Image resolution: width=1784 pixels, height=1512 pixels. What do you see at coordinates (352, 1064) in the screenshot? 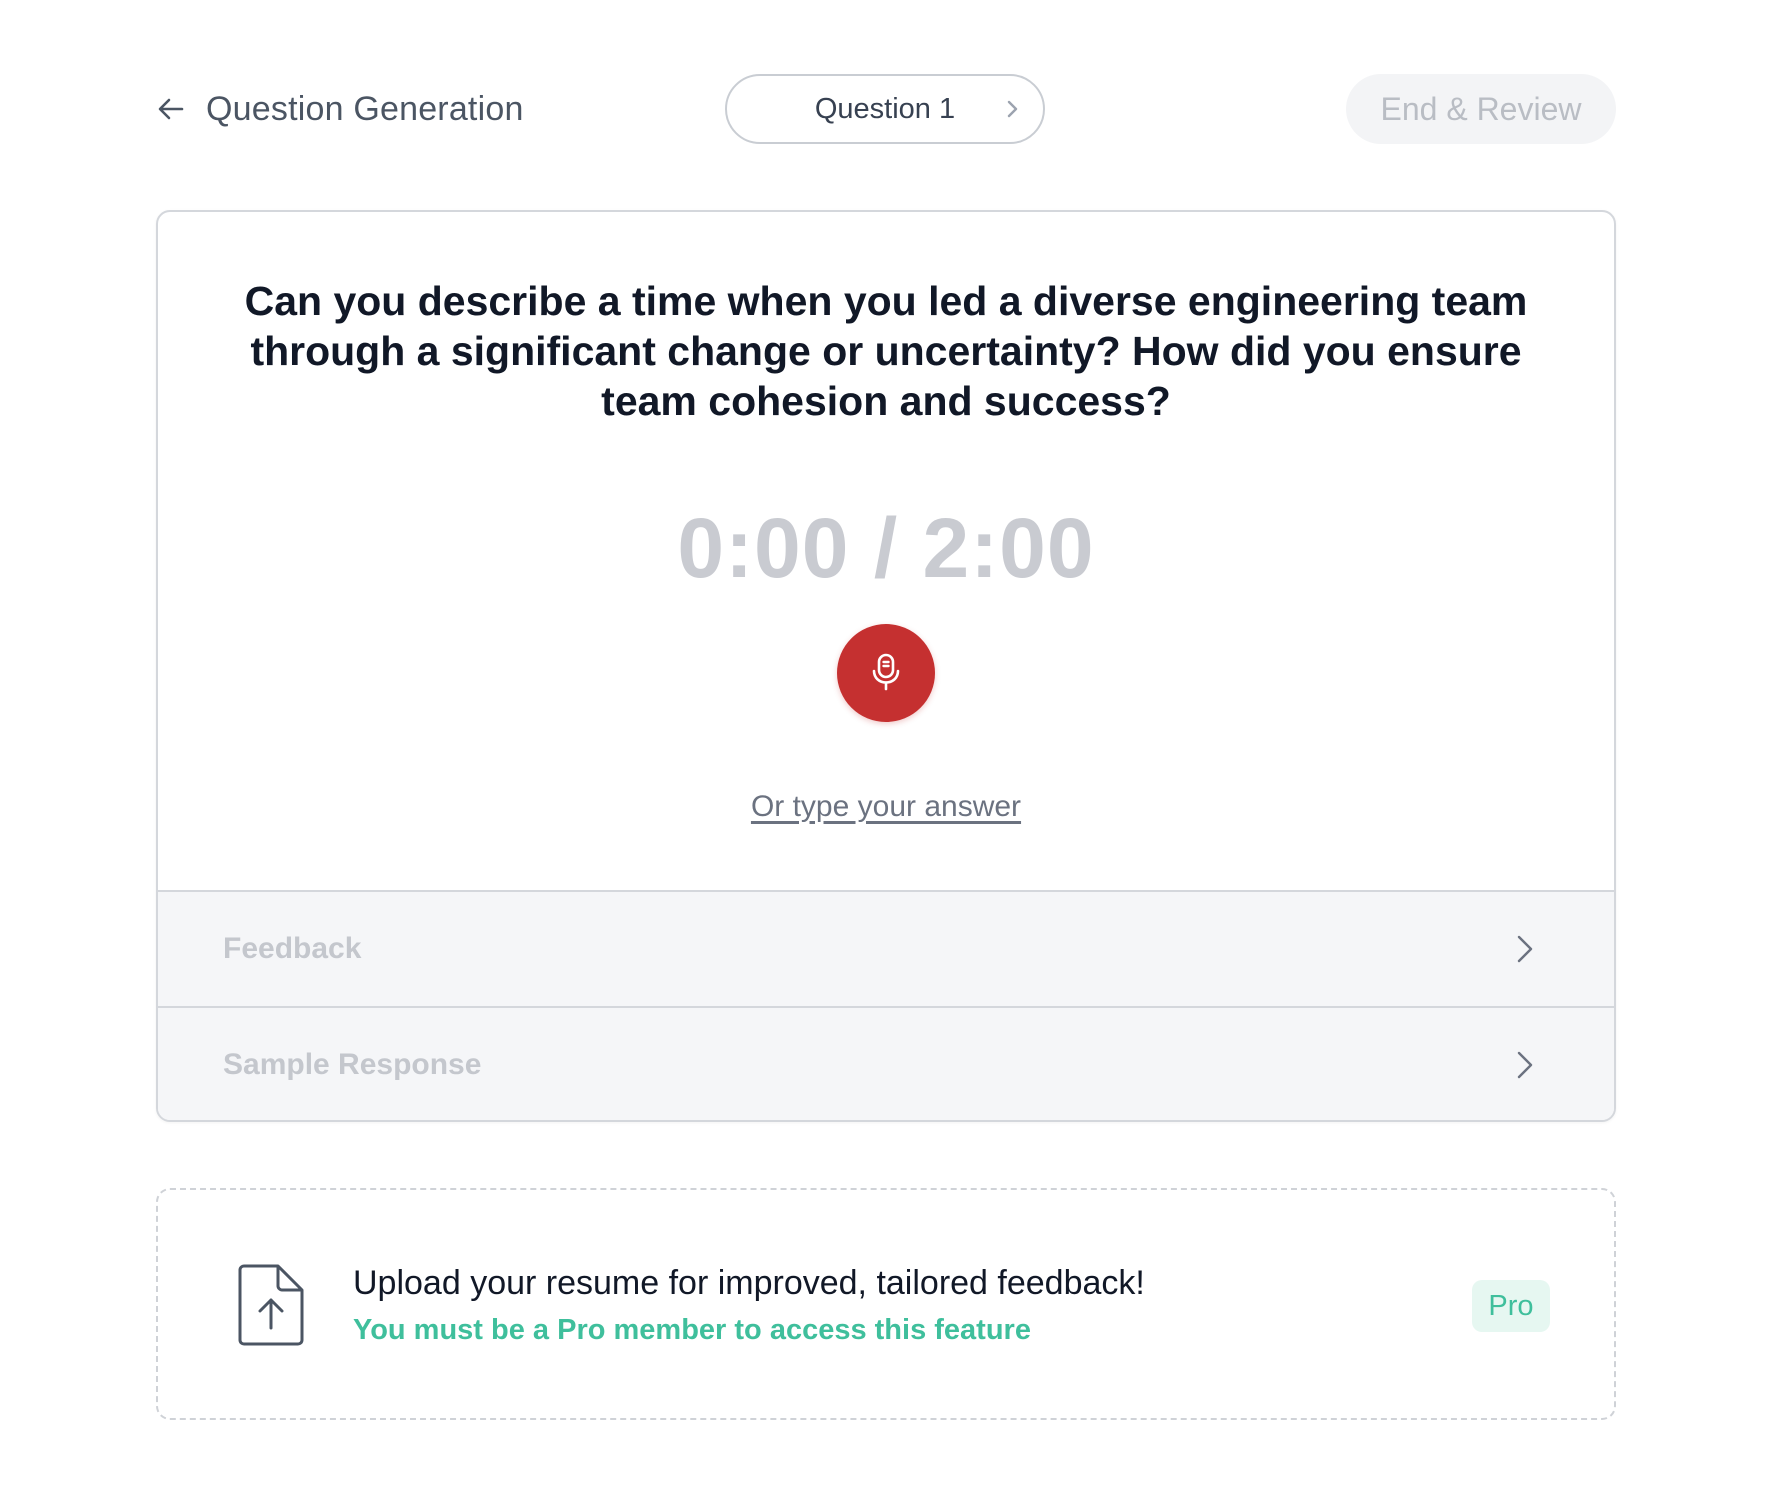
I see `sample-response-label: Sample Response` at bounding box center [352, 1064].